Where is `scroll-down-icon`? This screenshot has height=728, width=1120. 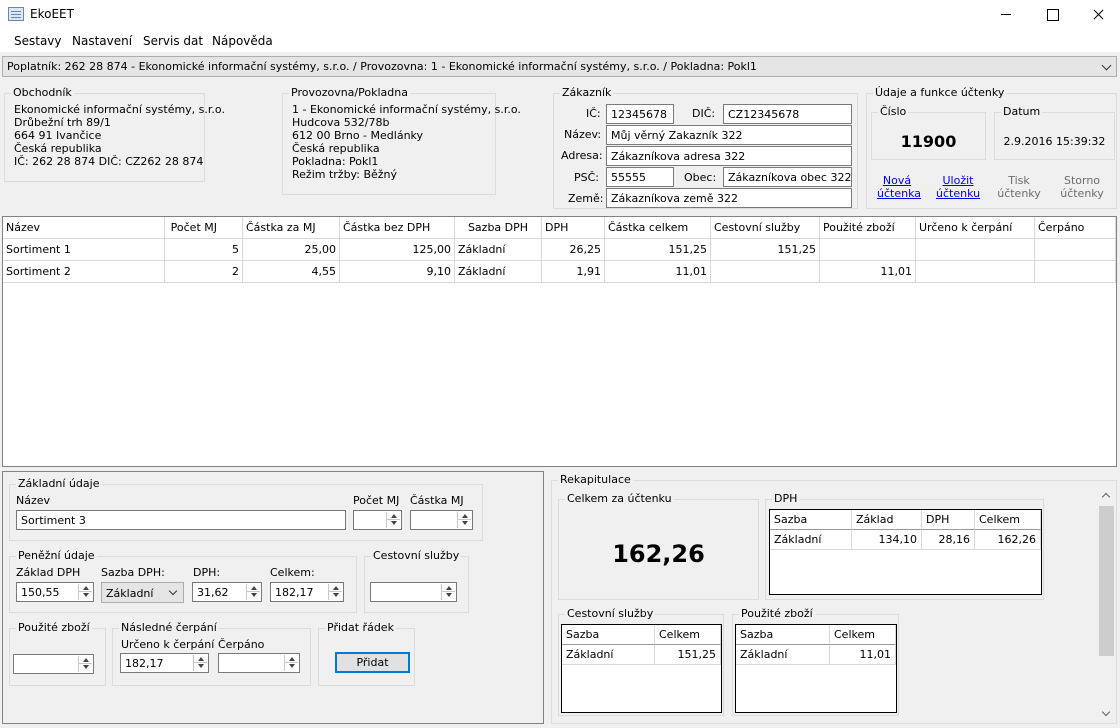
scroll-down-icon is located at coordinates (1106, 714).